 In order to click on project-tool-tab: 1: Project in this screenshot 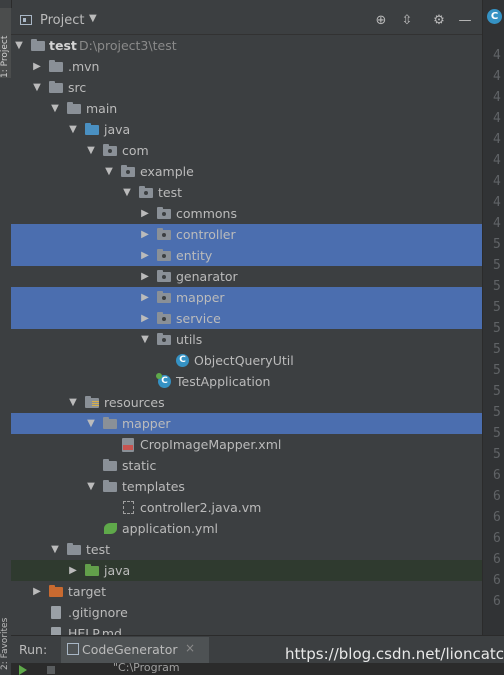, I will do `click(5, 43)`.